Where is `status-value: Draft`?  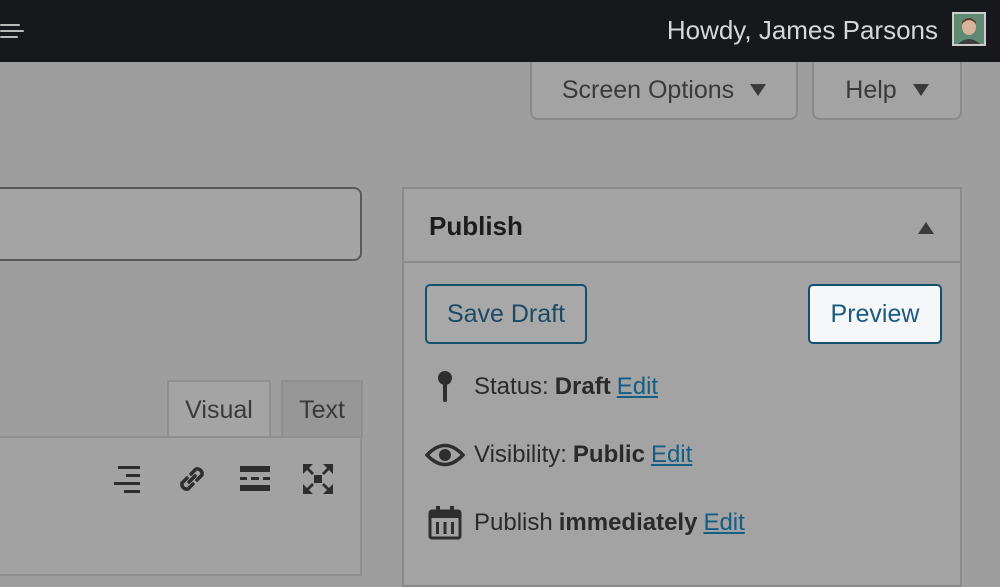
status-value: Draft is located at coordinates (582, 386).